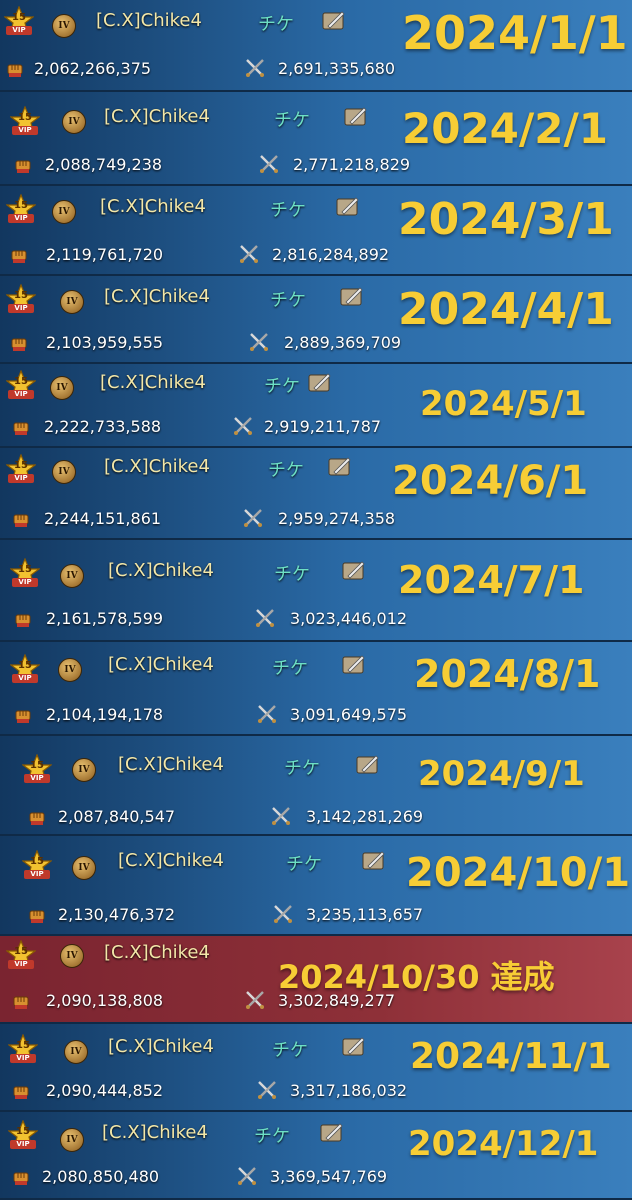  Describe the element at coordinates (105, 342) in the screenshot. I see `power-value: 2,103,959,555` at that location.